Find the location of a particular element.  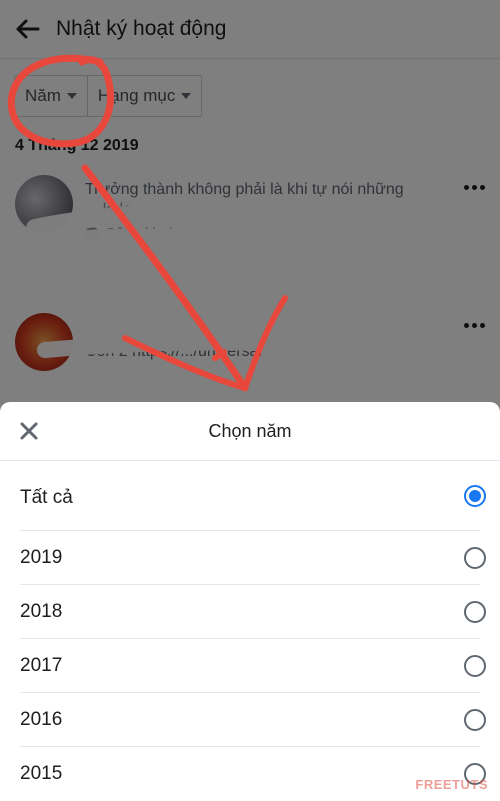

option-label: 2017 is located at coordinates (41, 665).